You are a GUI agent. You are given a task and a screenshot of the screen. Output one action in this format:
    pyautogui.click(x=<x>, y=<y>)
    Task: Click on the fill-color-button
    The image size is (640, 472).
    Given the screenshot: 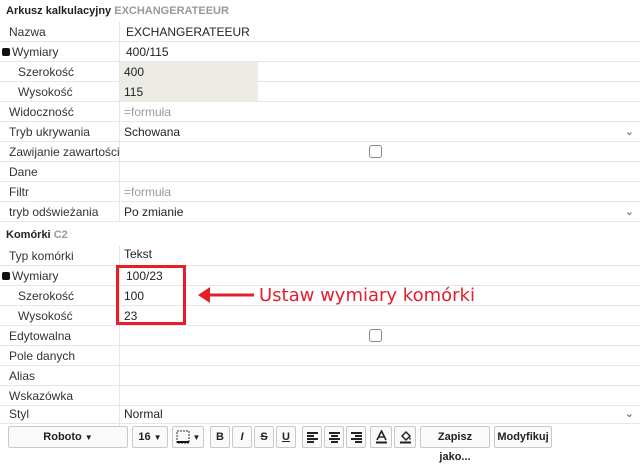 What is the action you would take?
    pyautogui.click(x=405, y=437)
    